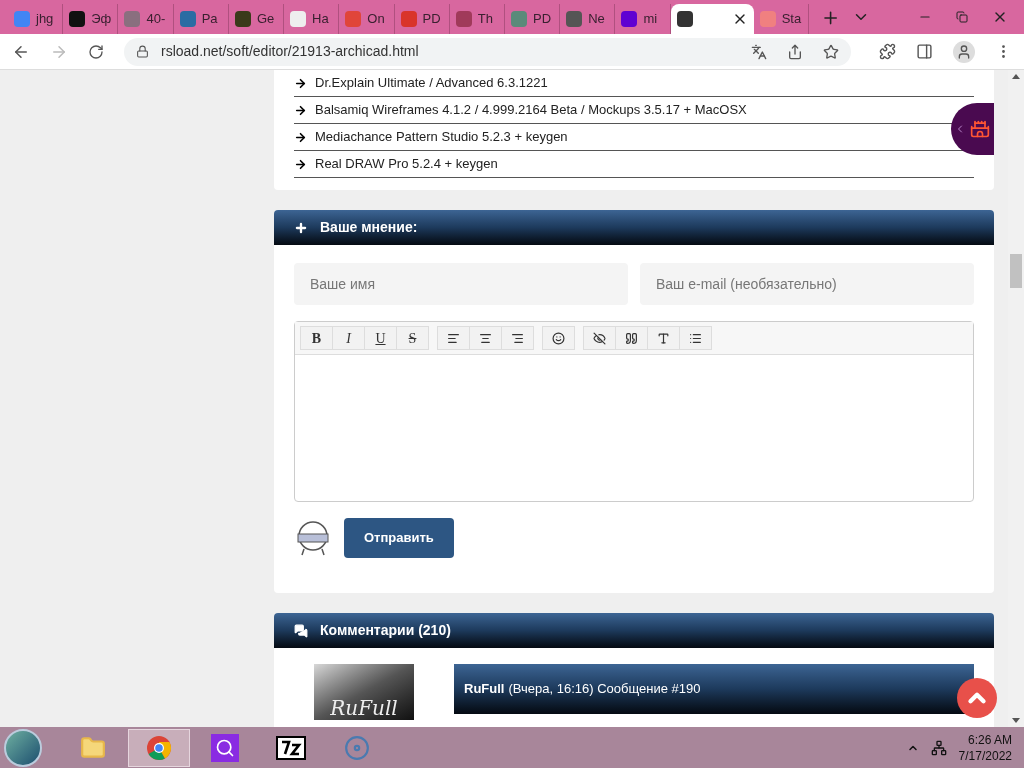 The image size is (1024, 768). What do you see at coordinates (399, 538) in the screenshot?
I see `submit-button: Отправить` at bounding box center [399, 538].